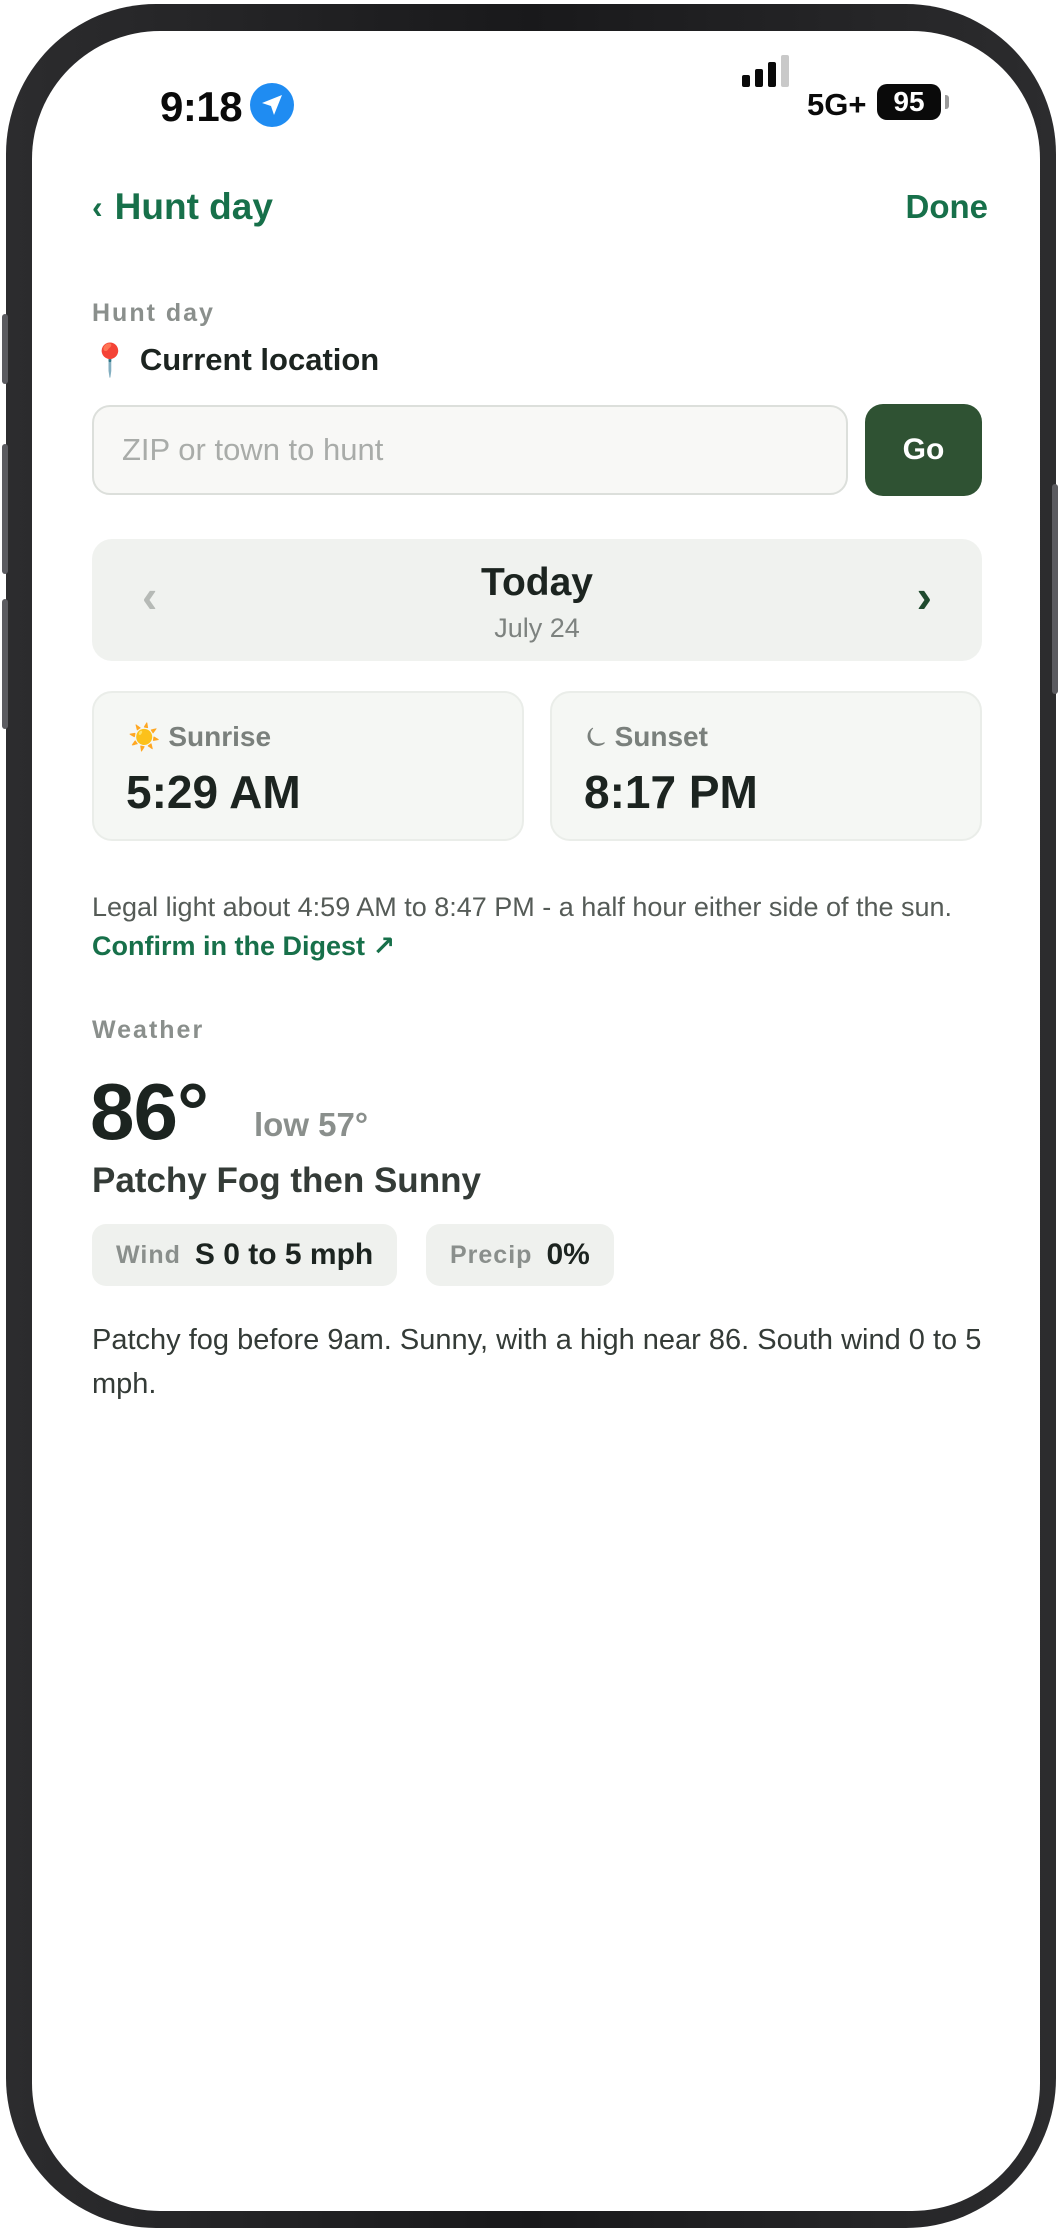 The height and width of the screenshot is (2234, 1062). Describe the element at coordinates (1055, 589) in the screenshot. I see `power-button` at that location.